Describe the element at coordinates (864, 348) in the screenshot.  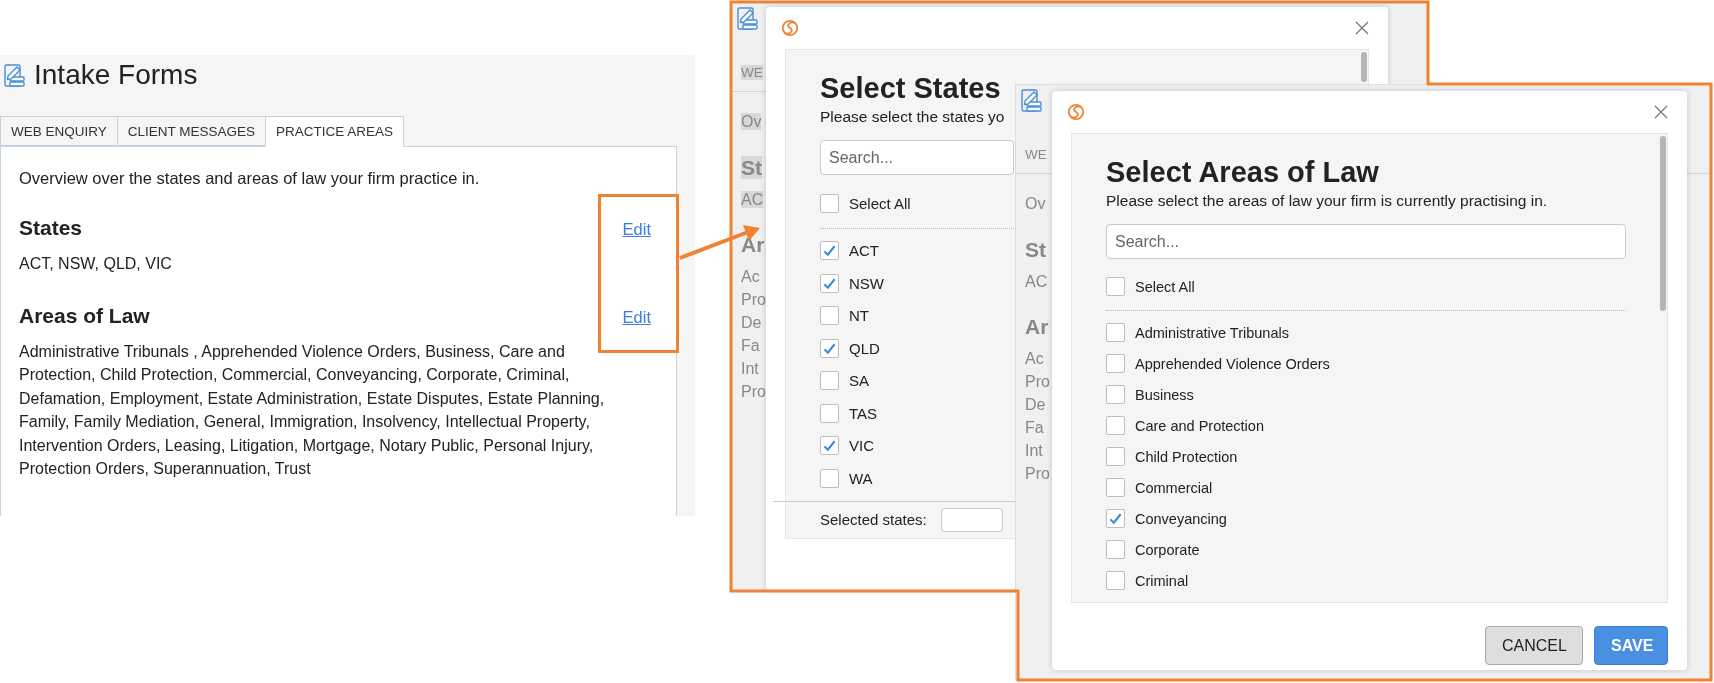
I see `checkbox-label: QLD` at that location.